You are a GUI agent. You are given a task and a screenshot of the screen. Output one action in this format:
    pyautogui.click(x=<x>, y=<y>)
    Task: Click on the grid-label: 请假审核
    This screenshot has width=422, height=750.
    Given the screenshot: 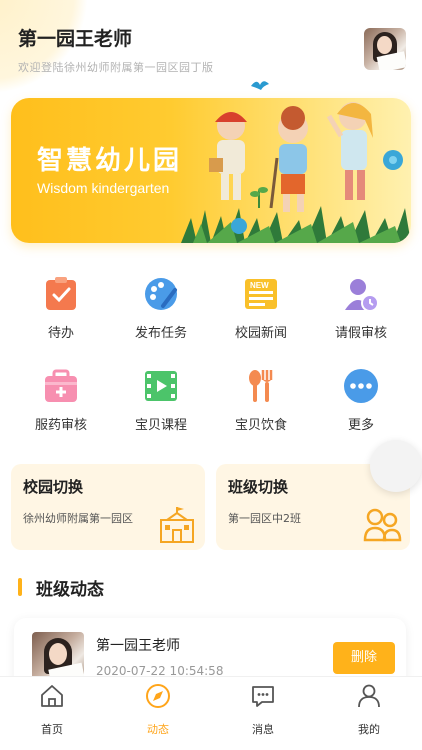 What is the action you would take?
    pyautogui.click(x=360, y=333)
    